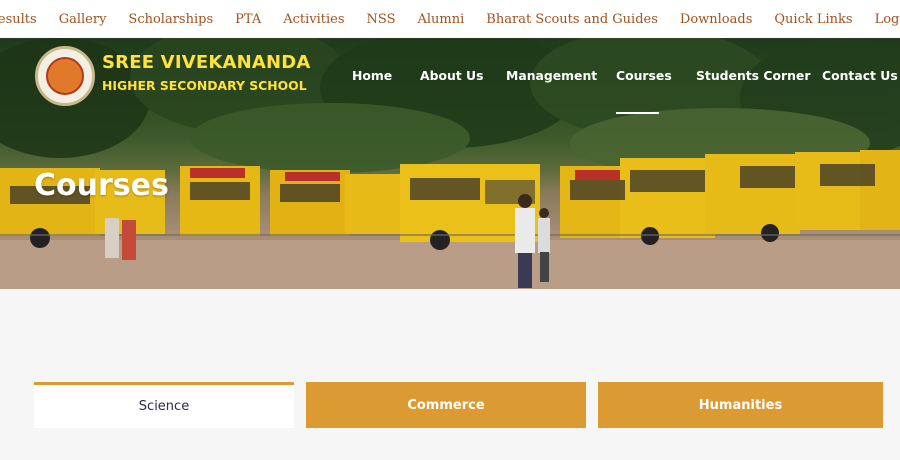 This screenshot has height=460, width=900. I want to click on tab-humanities-label: Humanities, so click(740, 405).